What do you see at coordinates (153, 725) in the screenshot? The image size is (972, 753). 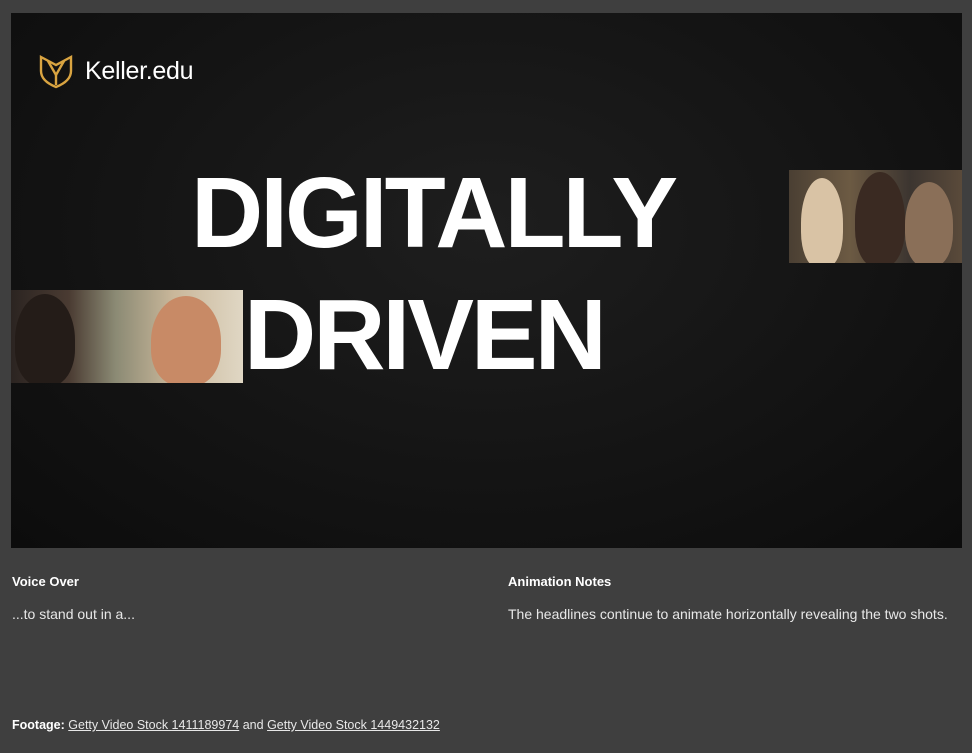 I see `footage-link-1: Getty Video Stock 1411189974` at bounding box center [153, 725].